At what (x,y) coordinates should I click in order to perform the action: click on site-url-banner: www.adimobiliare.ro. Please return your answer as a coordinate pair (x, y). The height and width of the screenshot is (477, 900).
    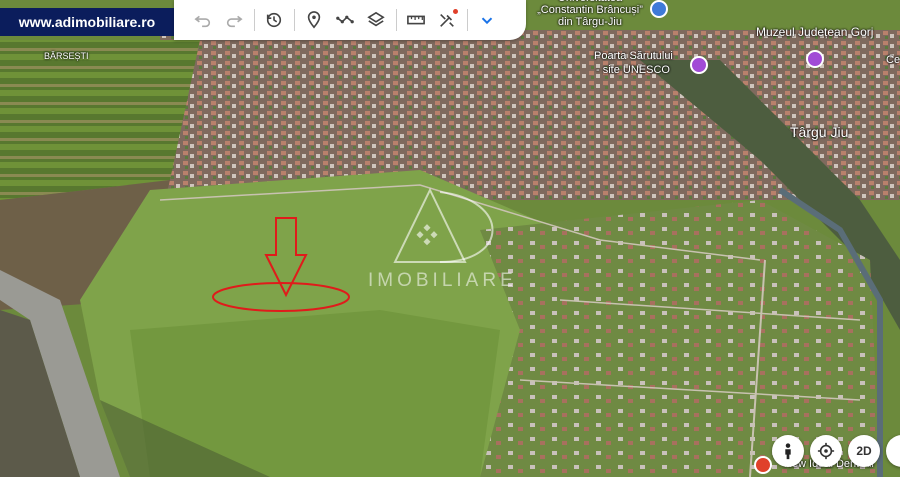
    Looking at the image, I should click on (87, 22).